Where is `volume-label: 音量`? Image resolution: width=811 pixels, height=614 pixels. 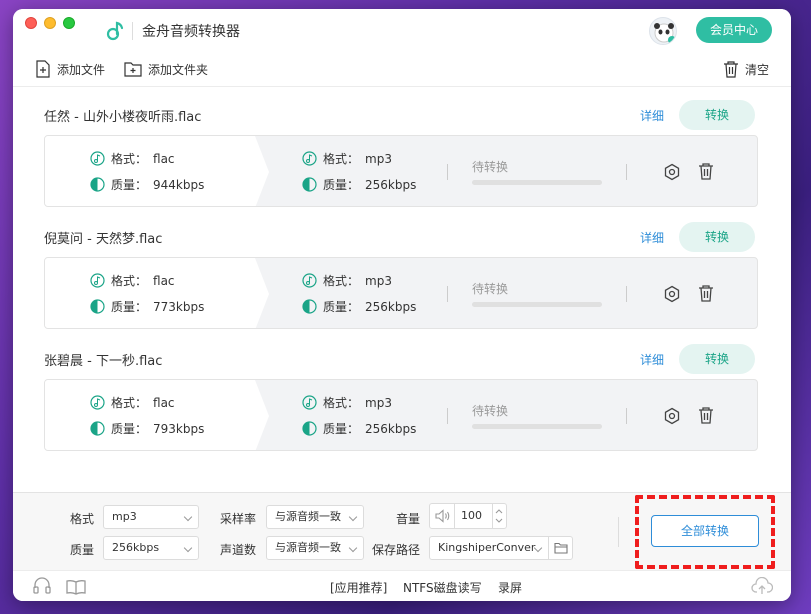 volume-label: 音量 is located at coordinates (408, 519).